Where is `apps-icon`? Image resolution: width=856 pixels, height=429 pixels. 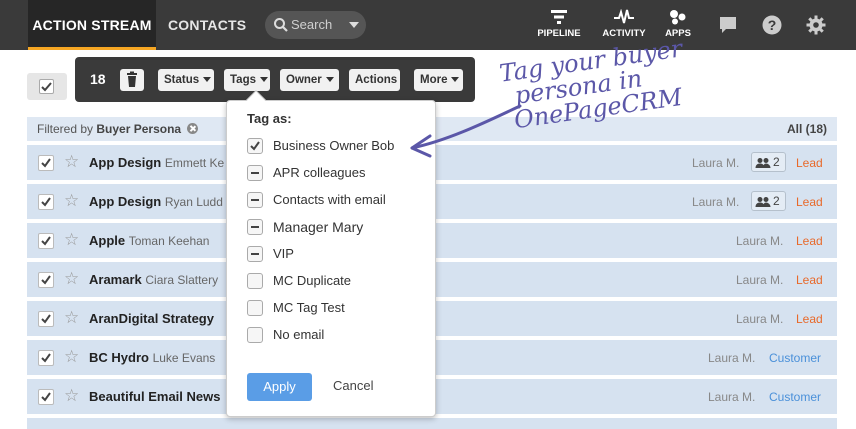
apps-icon is located at coordinates (678, 17).